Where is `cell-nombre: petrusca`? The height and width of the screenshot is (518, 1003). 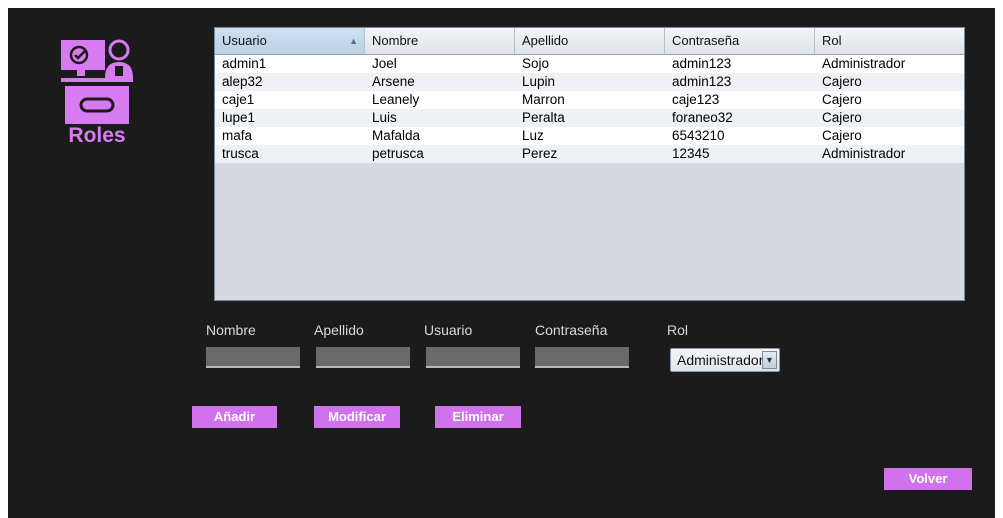
cell-nombre: petrusca is located at coordinates (398, 153).